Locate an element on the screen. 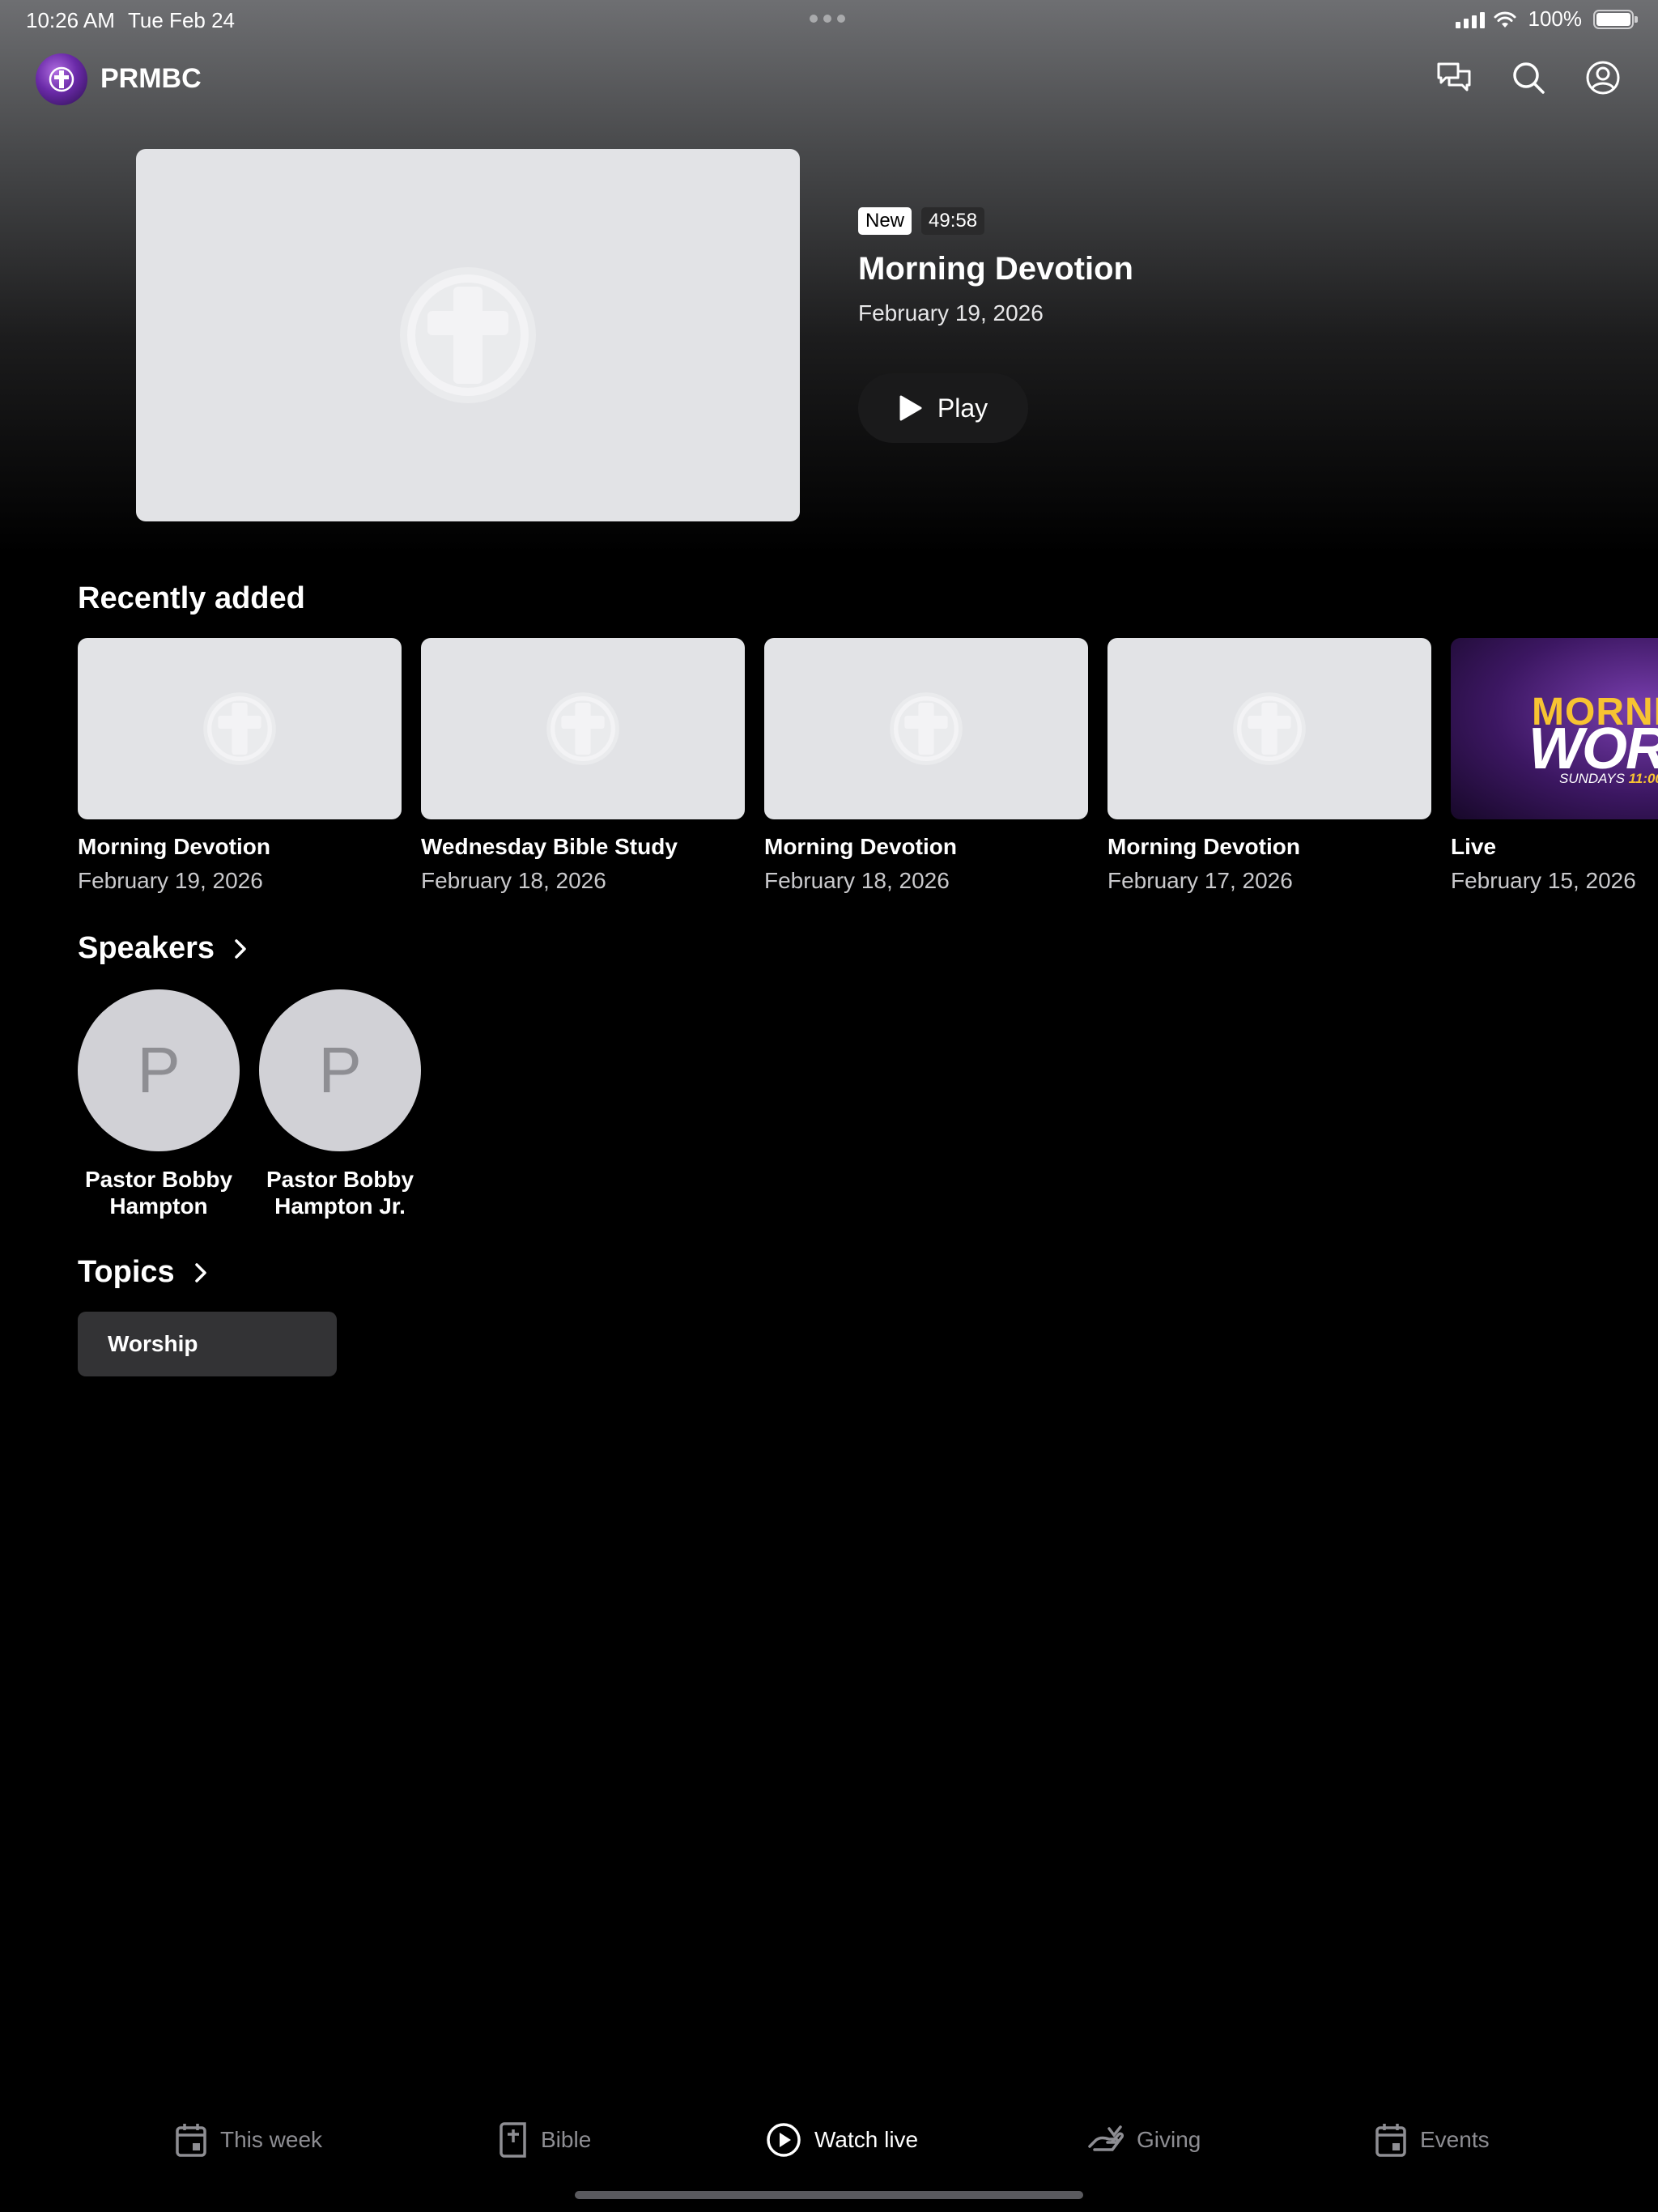  speaker-item: P Pastor Bobby Hampton Jr. is located at coordinates (340, 1104).